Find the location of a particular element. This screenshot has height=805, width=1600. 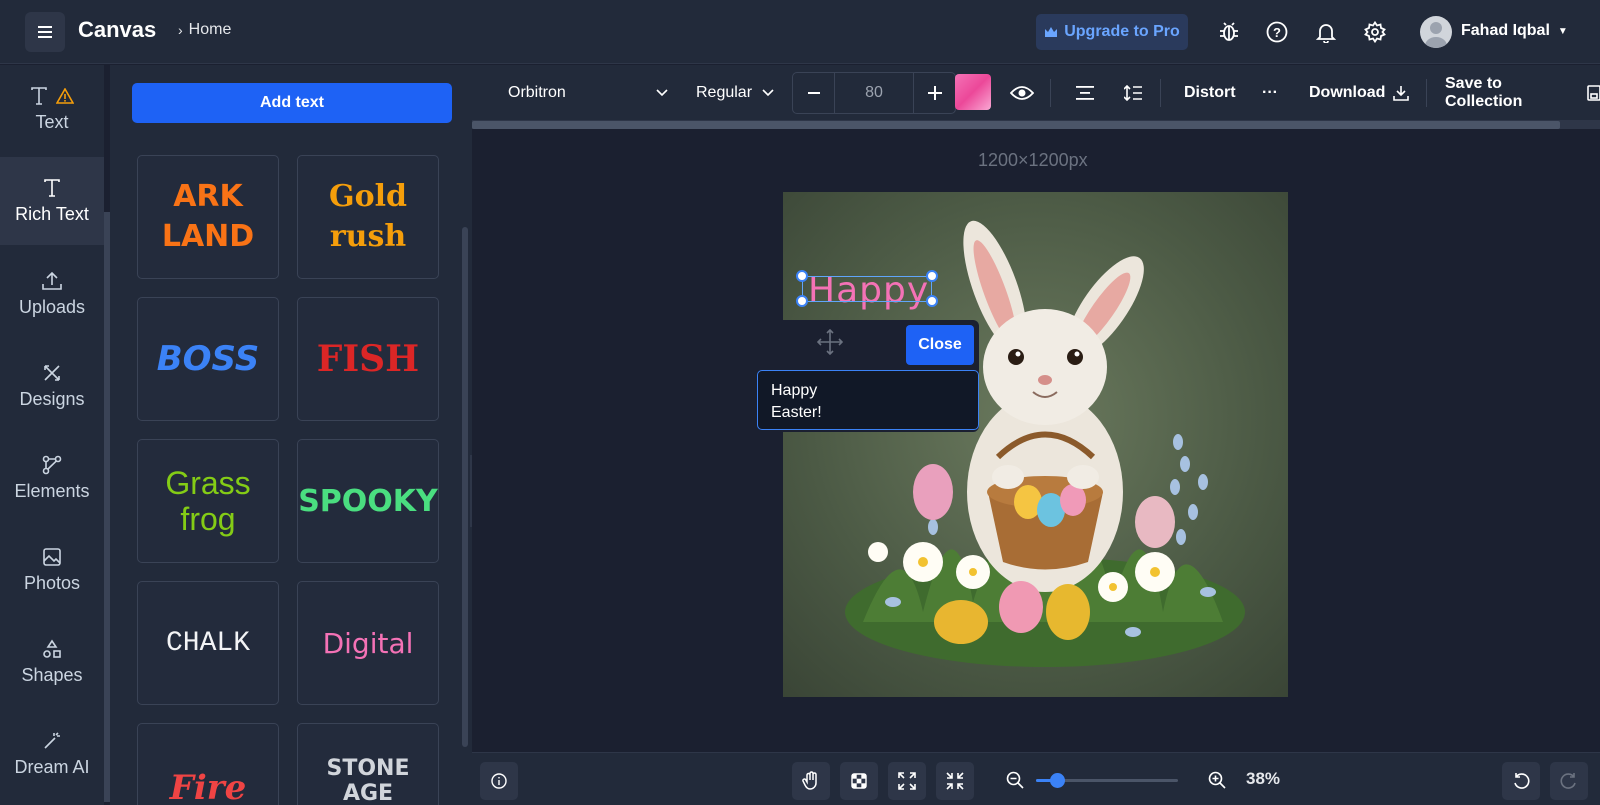

info-button is located at coordinates (499, 781).